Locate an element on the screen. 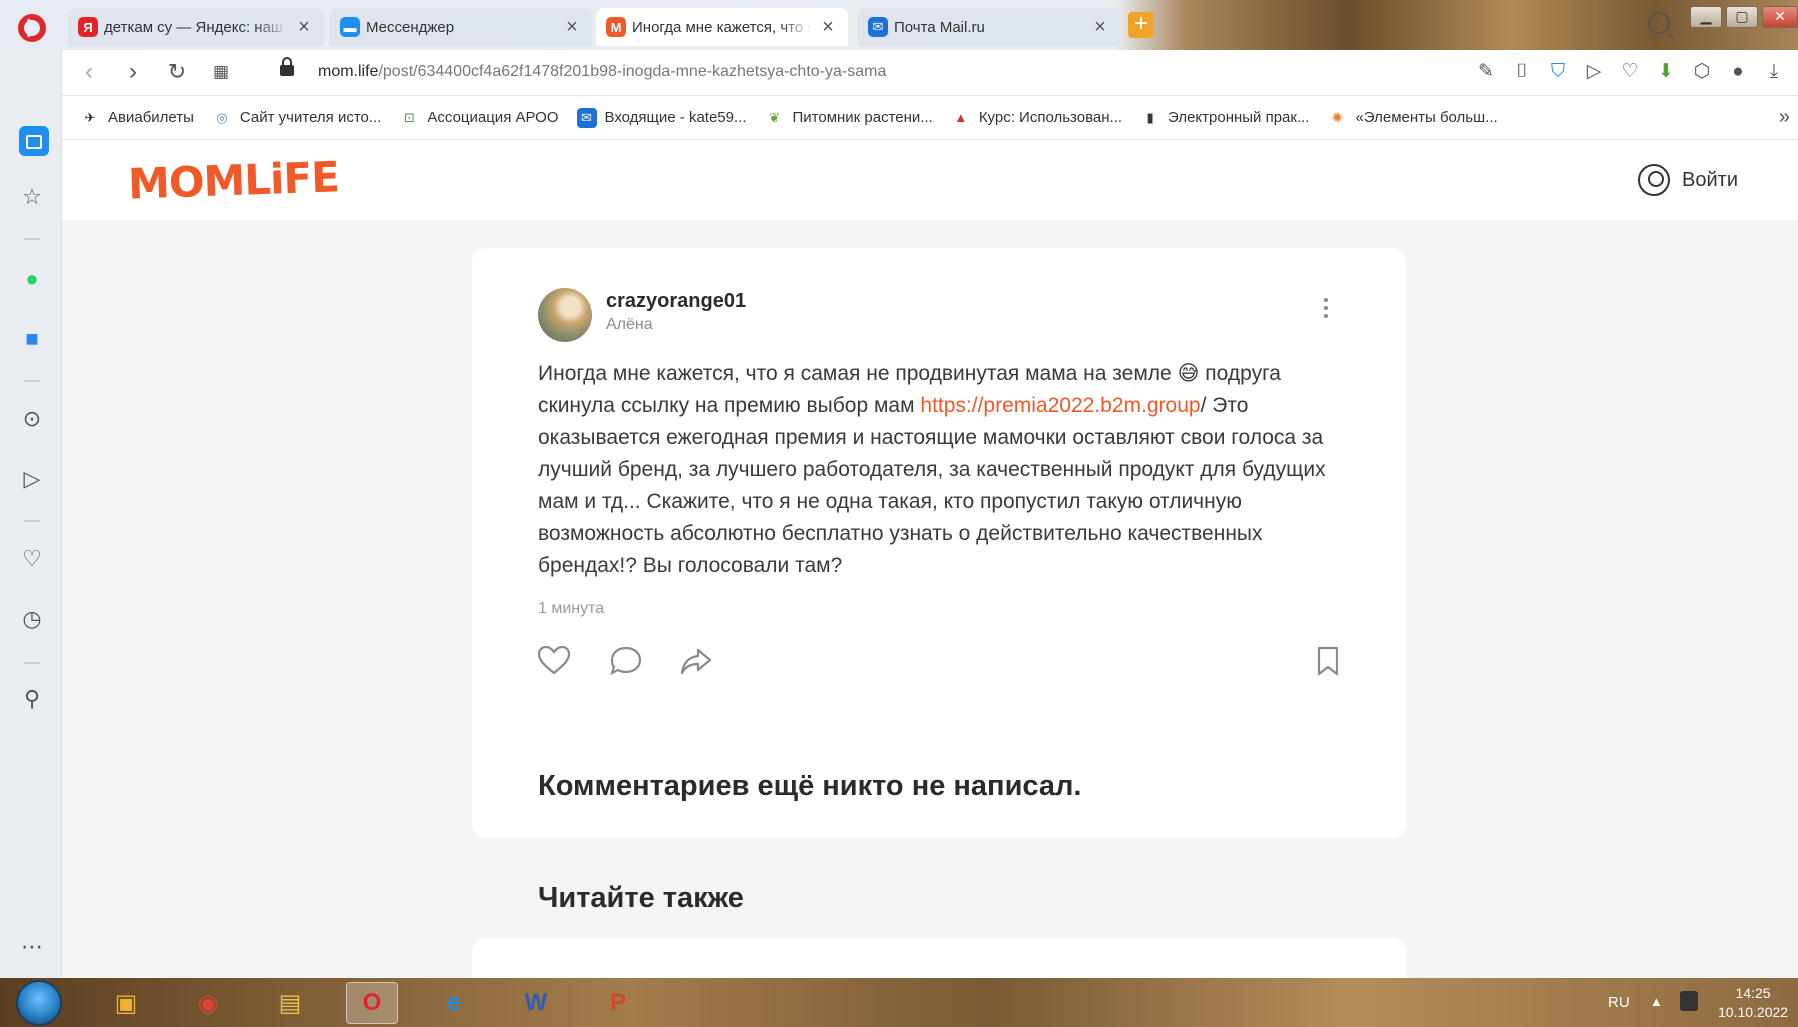 The width and height of the screenshot is (1798, 1027). lock-icon is located at coordinates (287, 66).